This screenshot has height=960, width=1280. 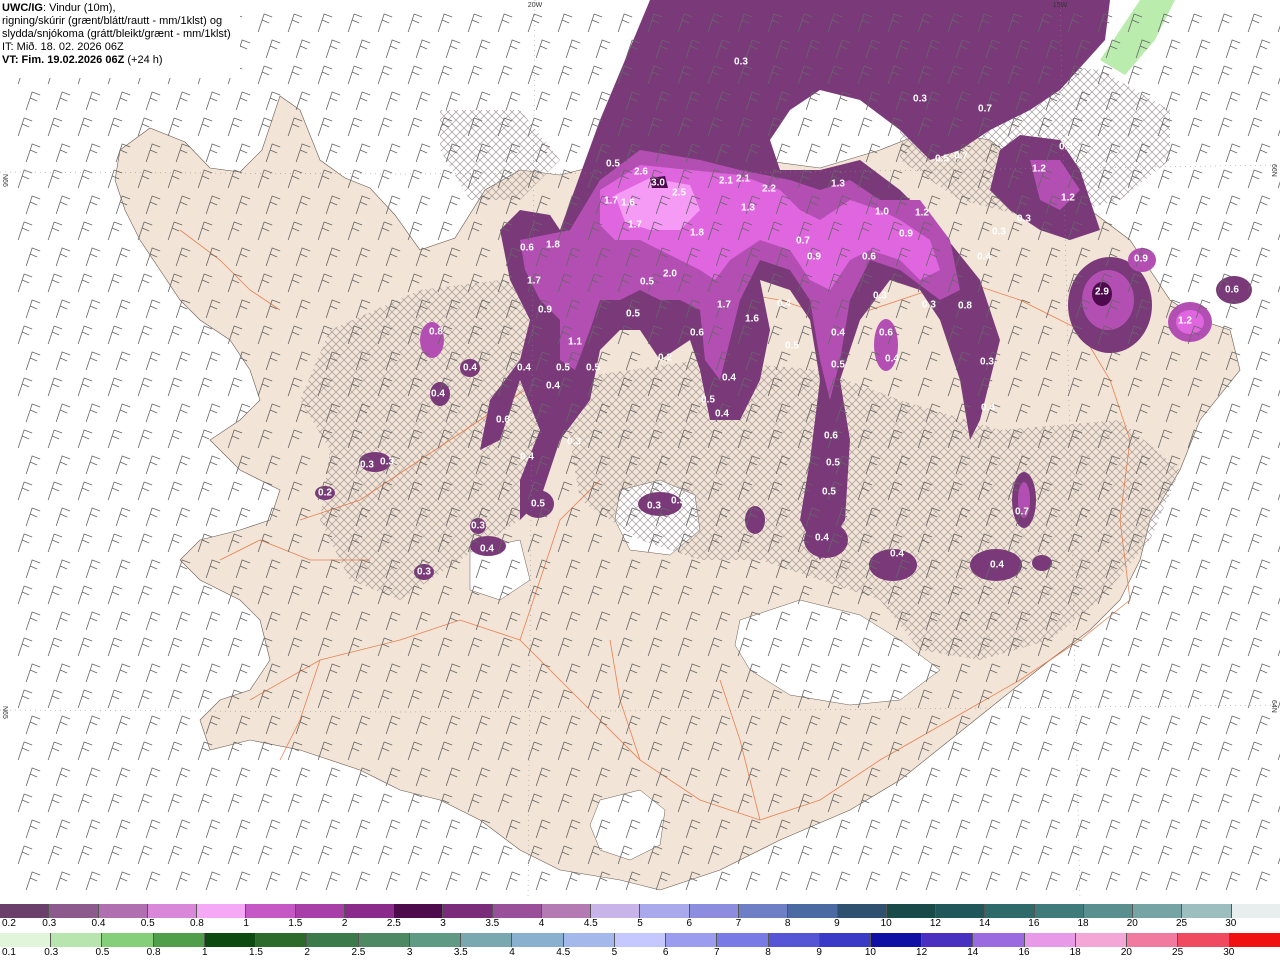 I want to click on legend-tick: 0.8, so click(x=196, y=923).